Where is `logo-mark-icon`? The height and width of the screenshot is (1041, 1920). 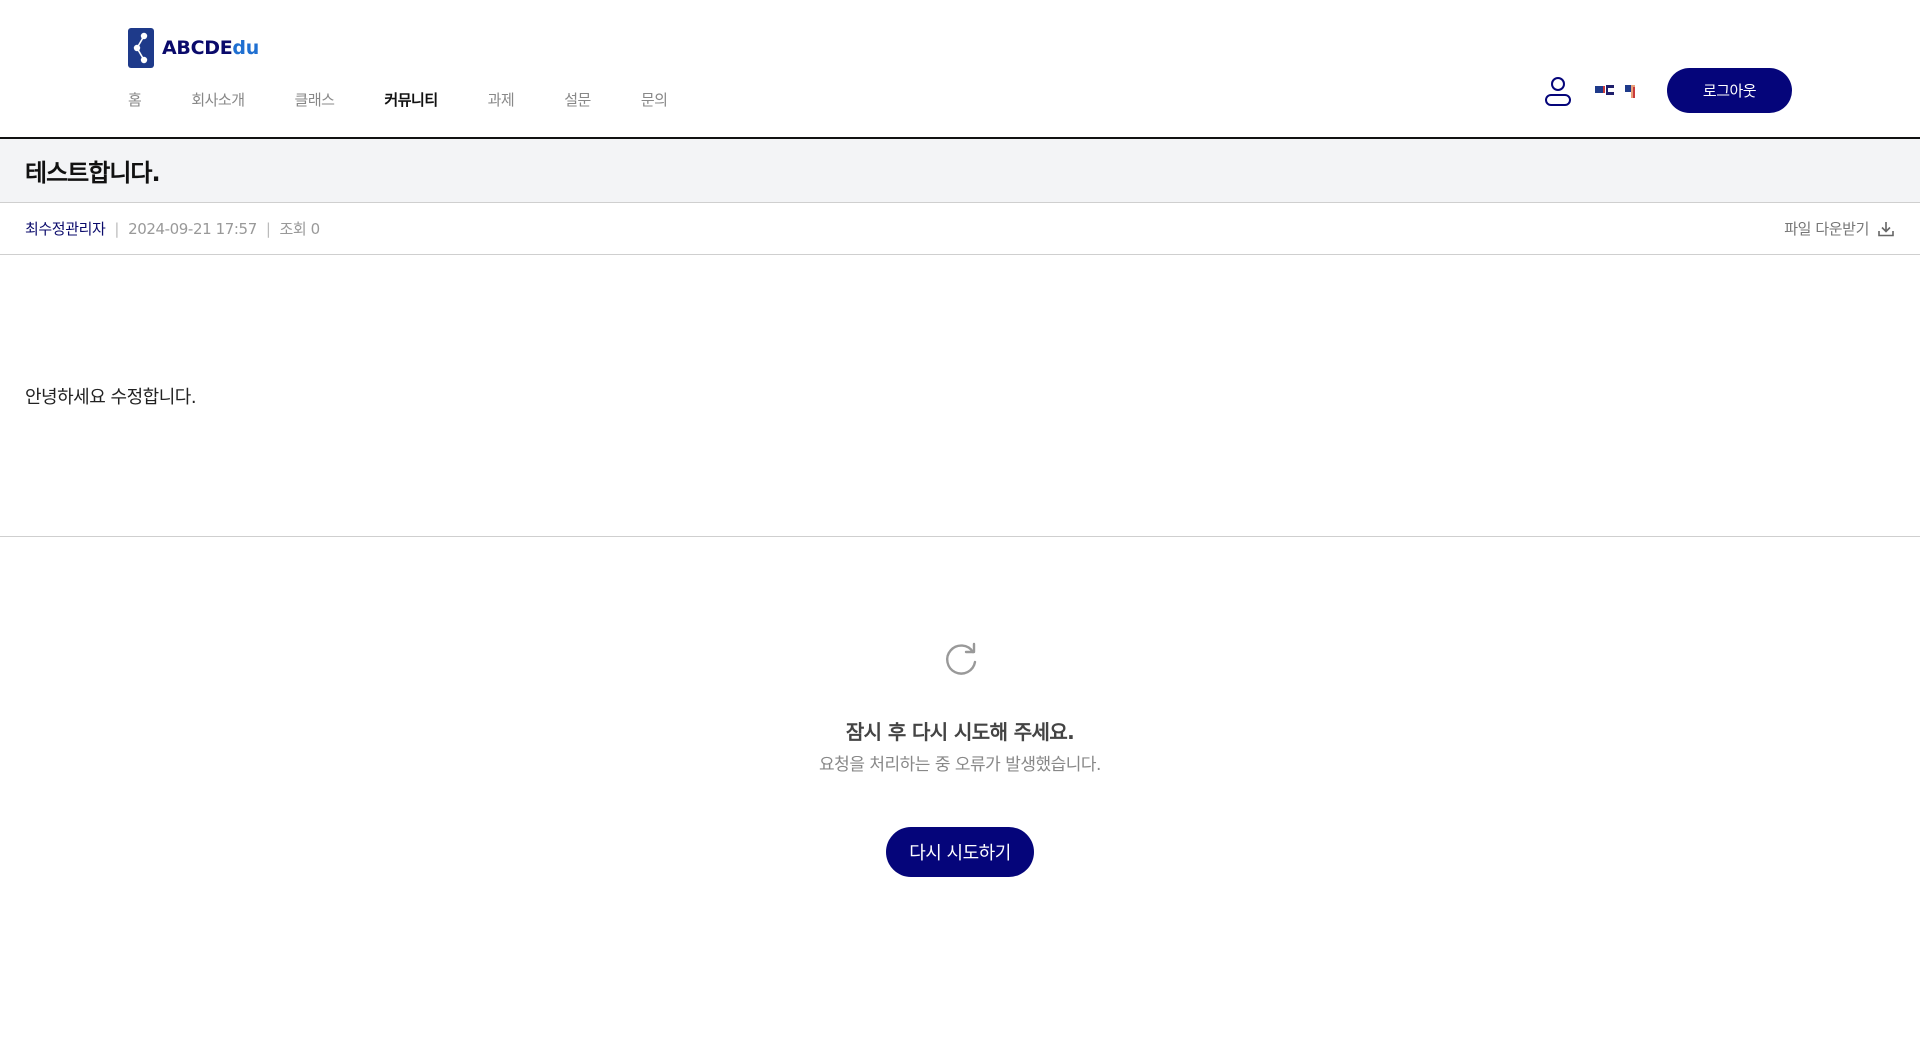
logo-mark-icon is located at coordinates (141, 48).